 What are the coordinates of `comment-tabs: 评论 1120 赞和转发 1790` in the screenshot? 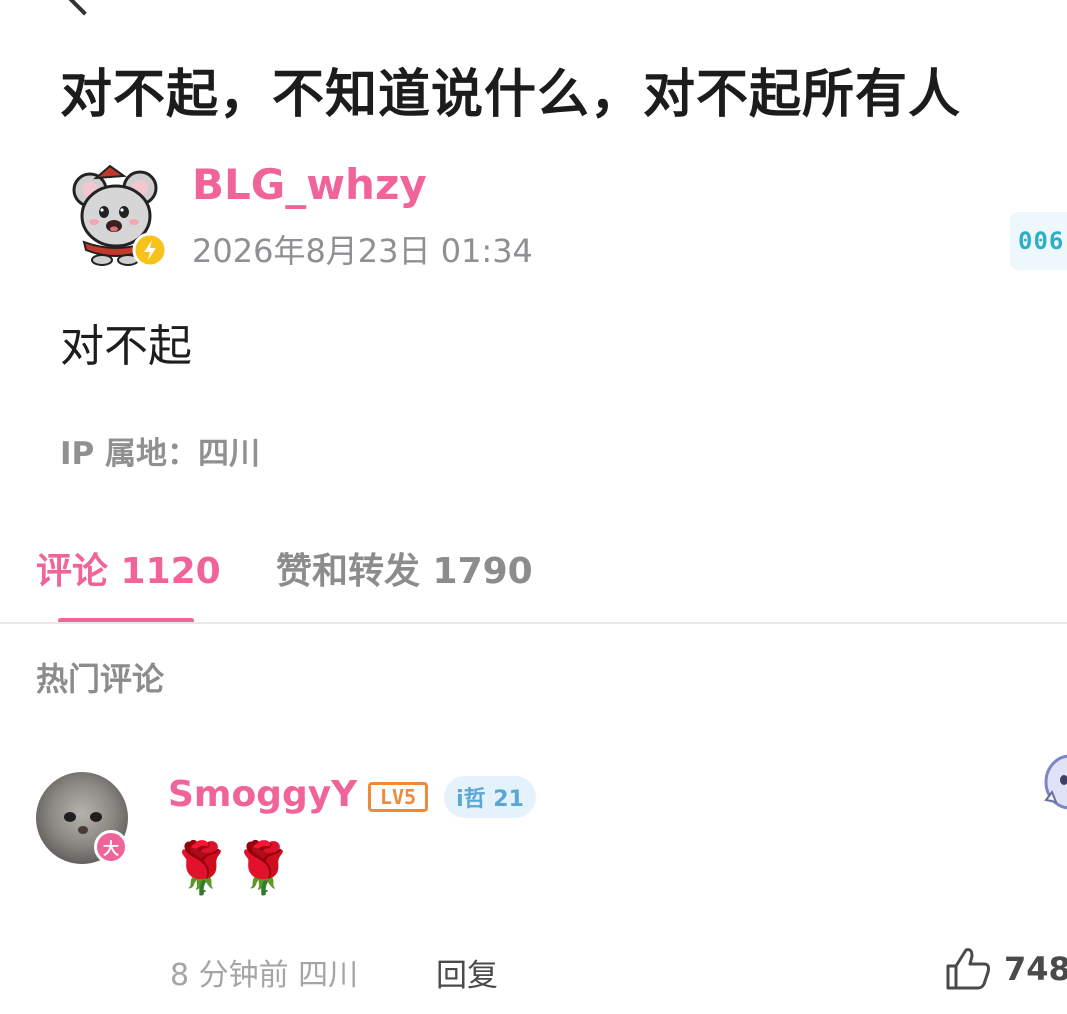 It's located at (533, 583).